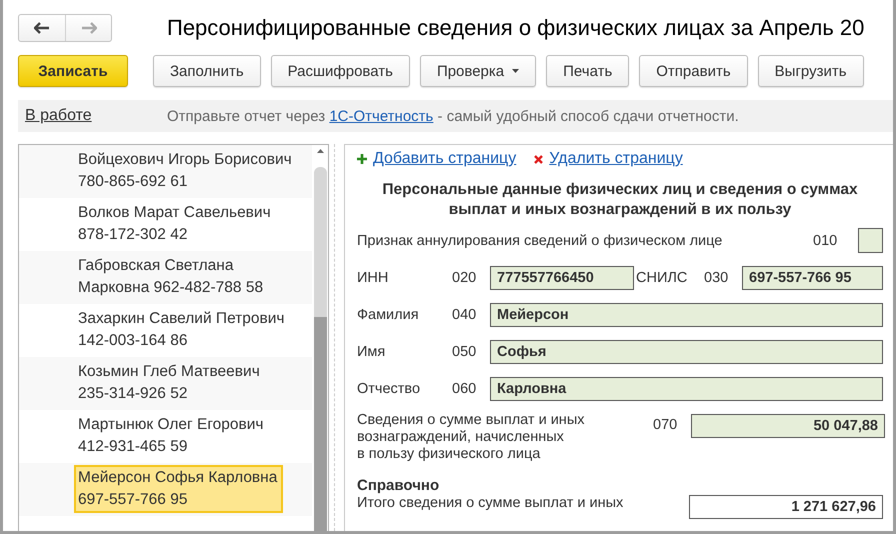 The image size is (896, 534). Describe the element at coordinates (42, 28) in the screenshot. I see `left-arrow-icon` at that location.